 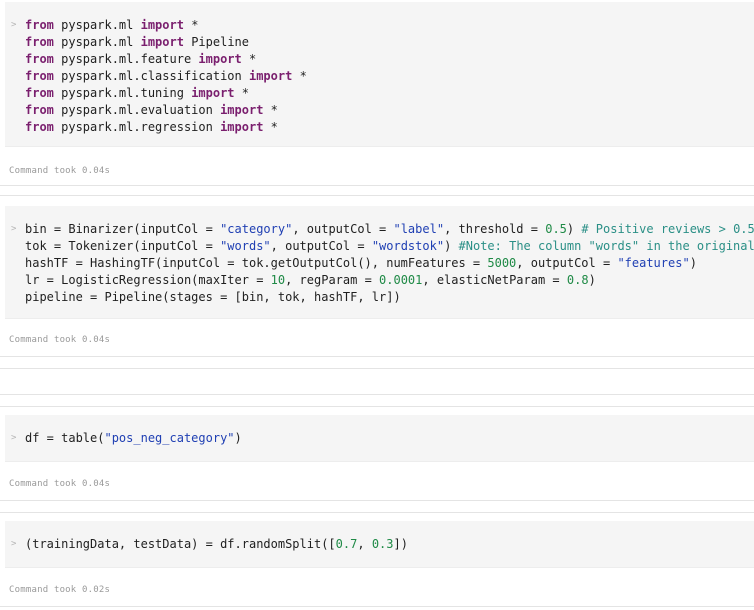 What do you see at coordinates (389, 110) in the screenshot?
I see `code-line: from pyspark.ml.evaluation import *` at bounding box center [389, 110].